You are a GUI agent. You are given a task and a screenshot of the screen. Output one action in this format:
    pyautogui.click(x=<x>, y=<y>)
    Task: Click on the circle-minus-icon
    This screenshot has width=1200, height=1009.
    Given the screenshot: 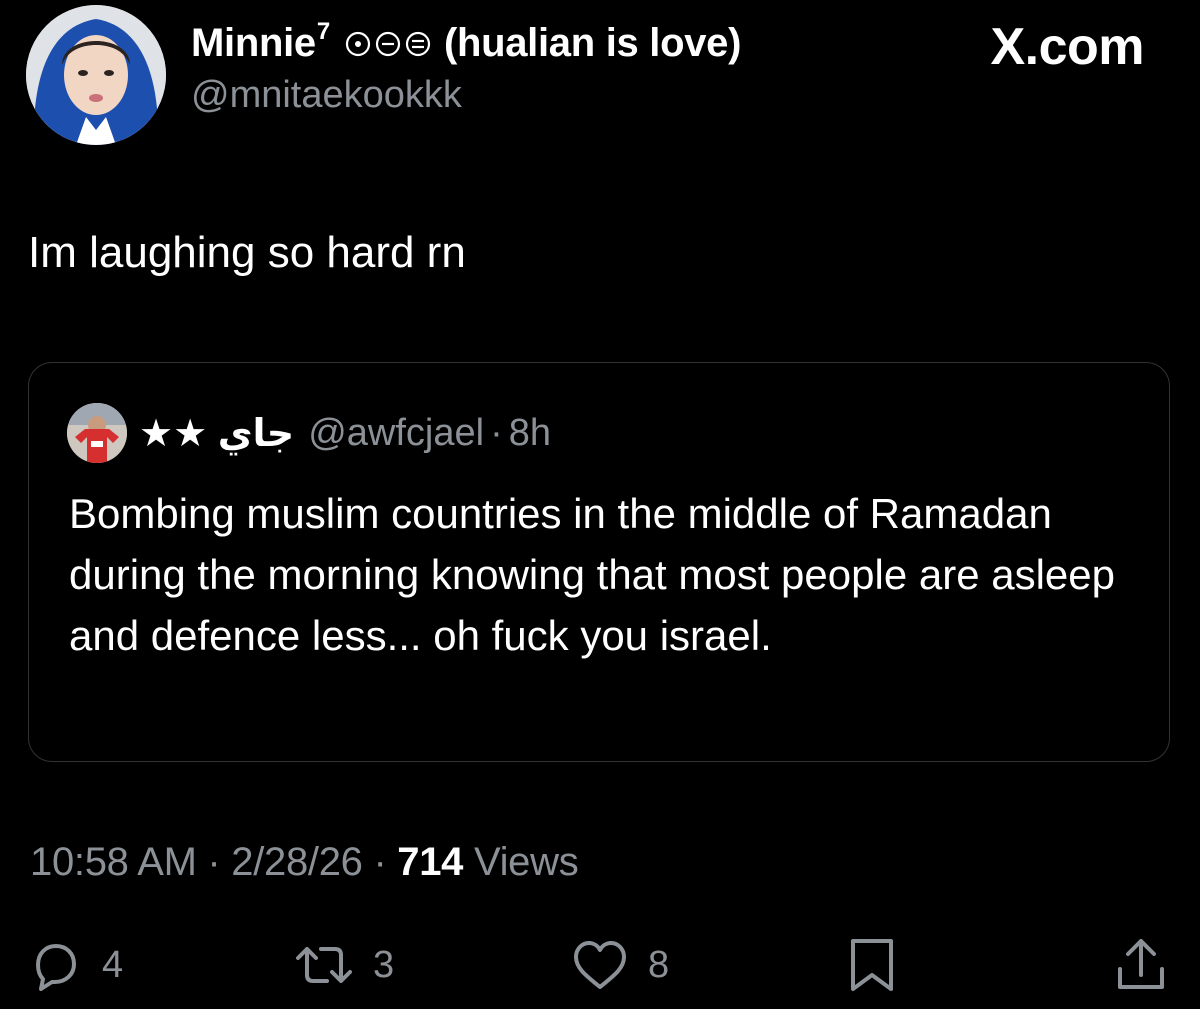 What is the action you would take?
    pyautogui.click(x=388, y=43)
    